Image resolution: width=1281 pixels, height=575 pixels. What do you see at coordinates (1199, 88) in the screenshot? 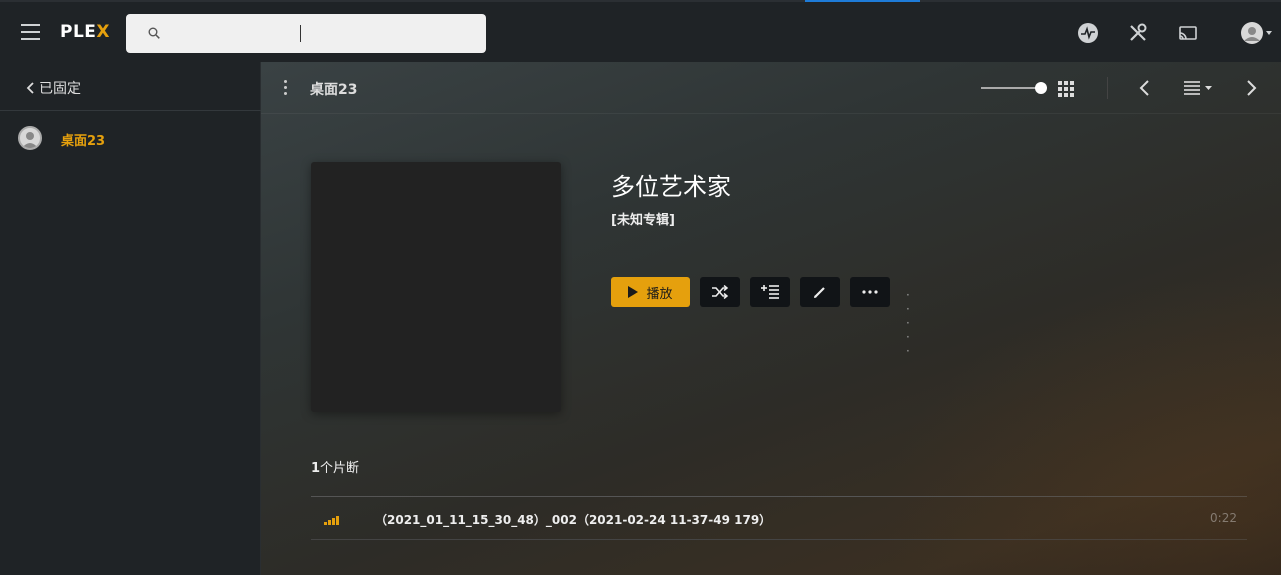
I see `list-view-icon` at bounding box center [1199, 88].